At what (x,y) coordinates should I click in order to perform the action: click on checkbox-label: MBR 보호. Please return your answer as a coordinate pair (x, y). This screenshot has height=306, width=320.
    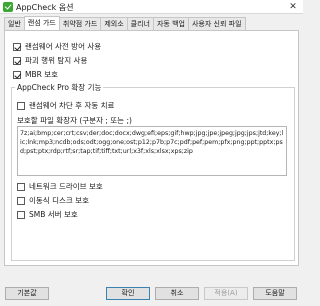
    Looking at the image, I should click on (42, 74).